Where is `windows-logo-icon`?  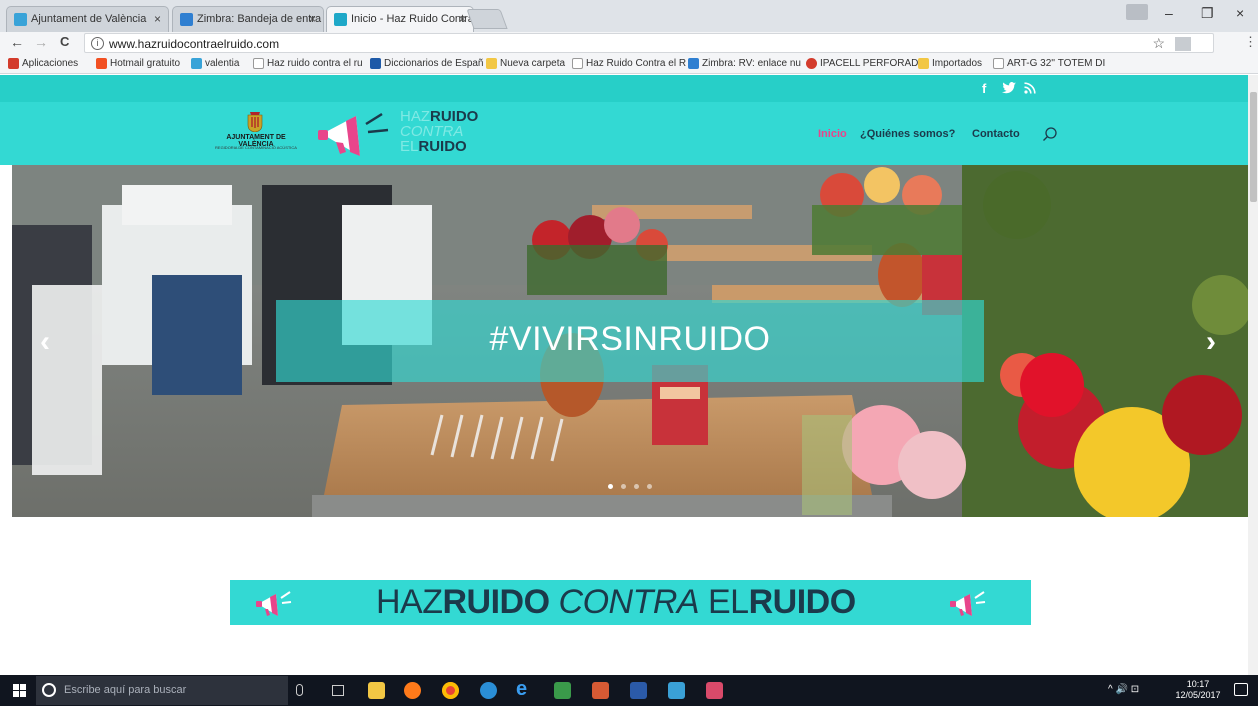
windows-logo-icon is located at coordinates (101, 63).